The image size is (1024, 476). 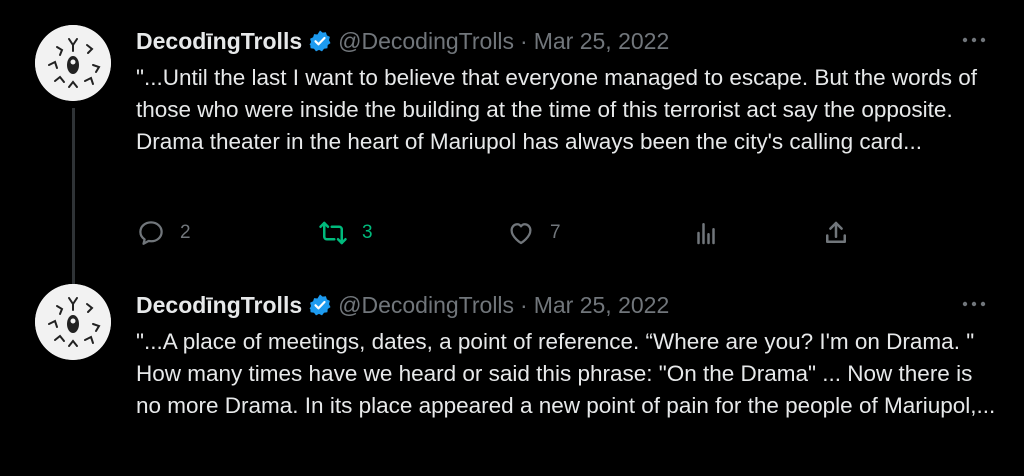 What do you see at coordinates (367, 232) in the screenshot?
I see `retweet-count: 3` at bounding box center [367, 232].